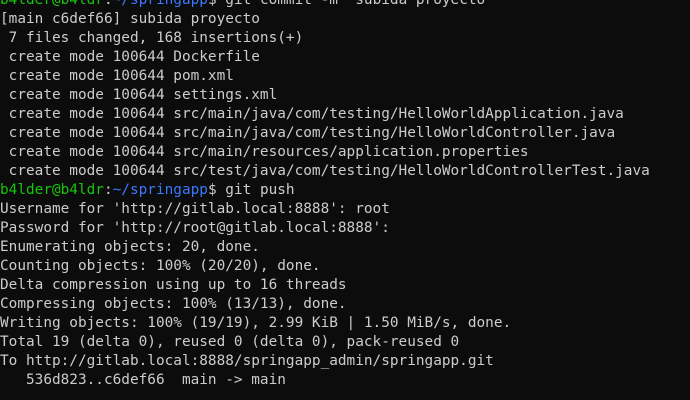 The image size is (690, 400). I want to click on command-push: git push, so click(255, 190).